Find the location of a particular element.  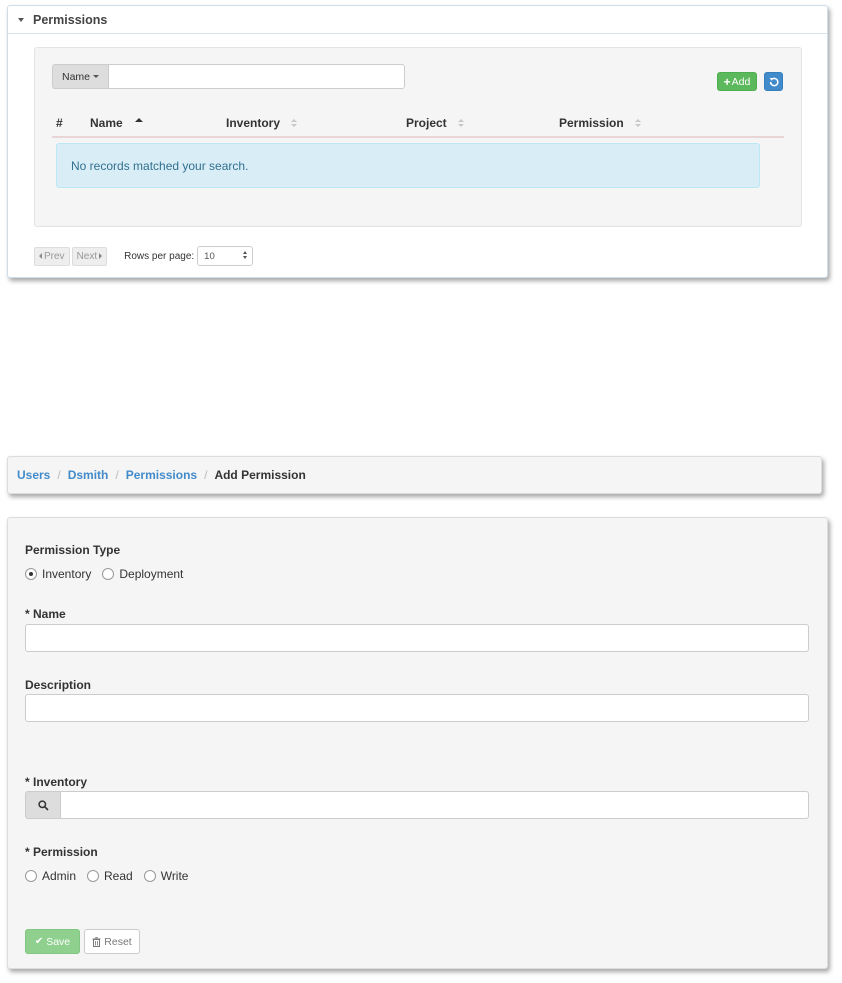

radio-option-read: Read is located at coordinates (110, 876).